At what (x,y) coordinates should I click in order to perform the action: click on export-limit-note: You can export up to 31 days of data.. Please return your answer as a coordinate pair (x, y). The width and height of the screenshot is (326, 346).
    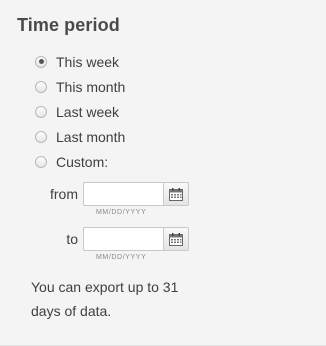
    Looking at the image, I should click on (105, 299).